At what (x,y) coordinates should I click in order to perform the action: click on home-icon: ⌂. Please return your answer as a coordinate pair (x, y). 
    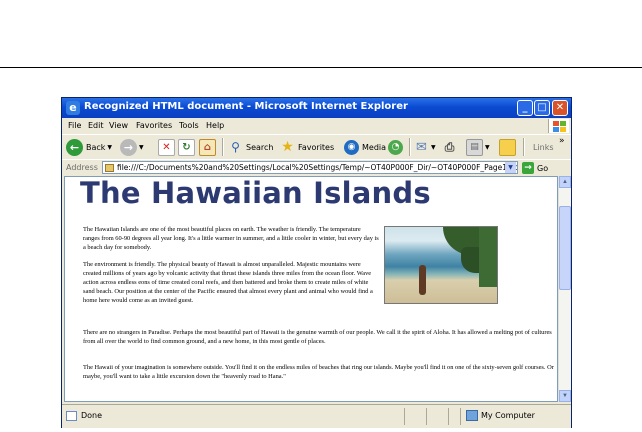
    Looking at the image, I should click on (207, 147).